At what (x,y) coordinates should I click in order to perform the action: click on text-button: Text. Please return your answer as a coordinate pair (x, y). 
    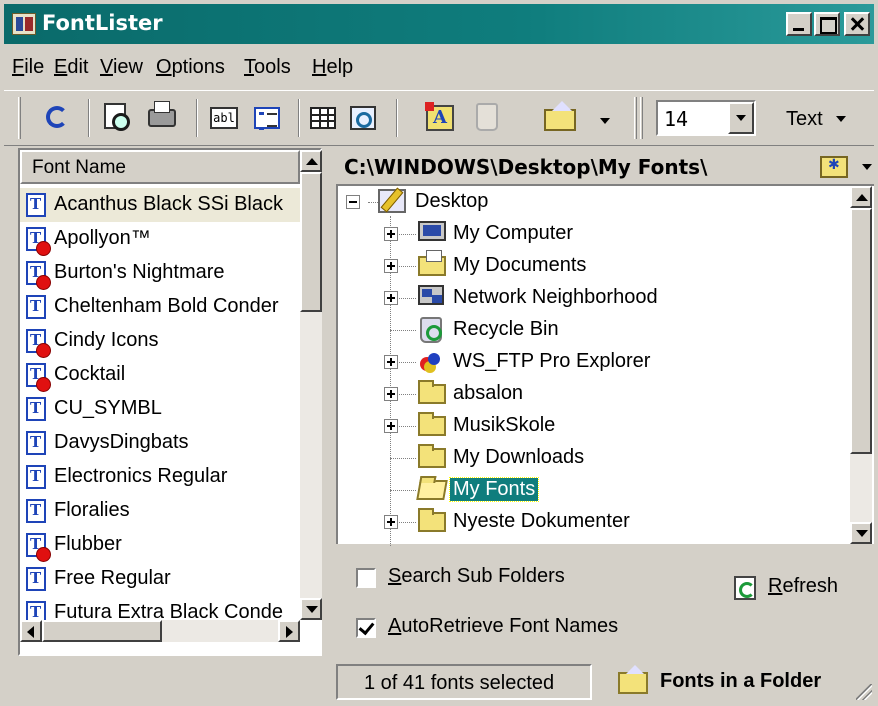
    Looking at the image, I should click on (816, 119).